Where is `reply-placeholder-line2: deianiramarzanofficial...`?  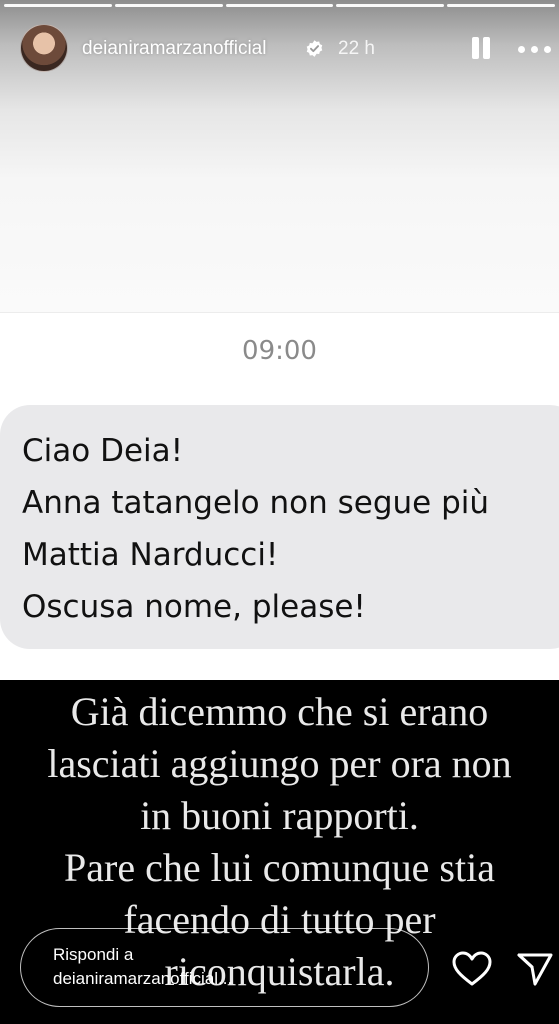
reply-placeholder-line2: deianiramarzanofficial... is located at coordinates (143, 978).